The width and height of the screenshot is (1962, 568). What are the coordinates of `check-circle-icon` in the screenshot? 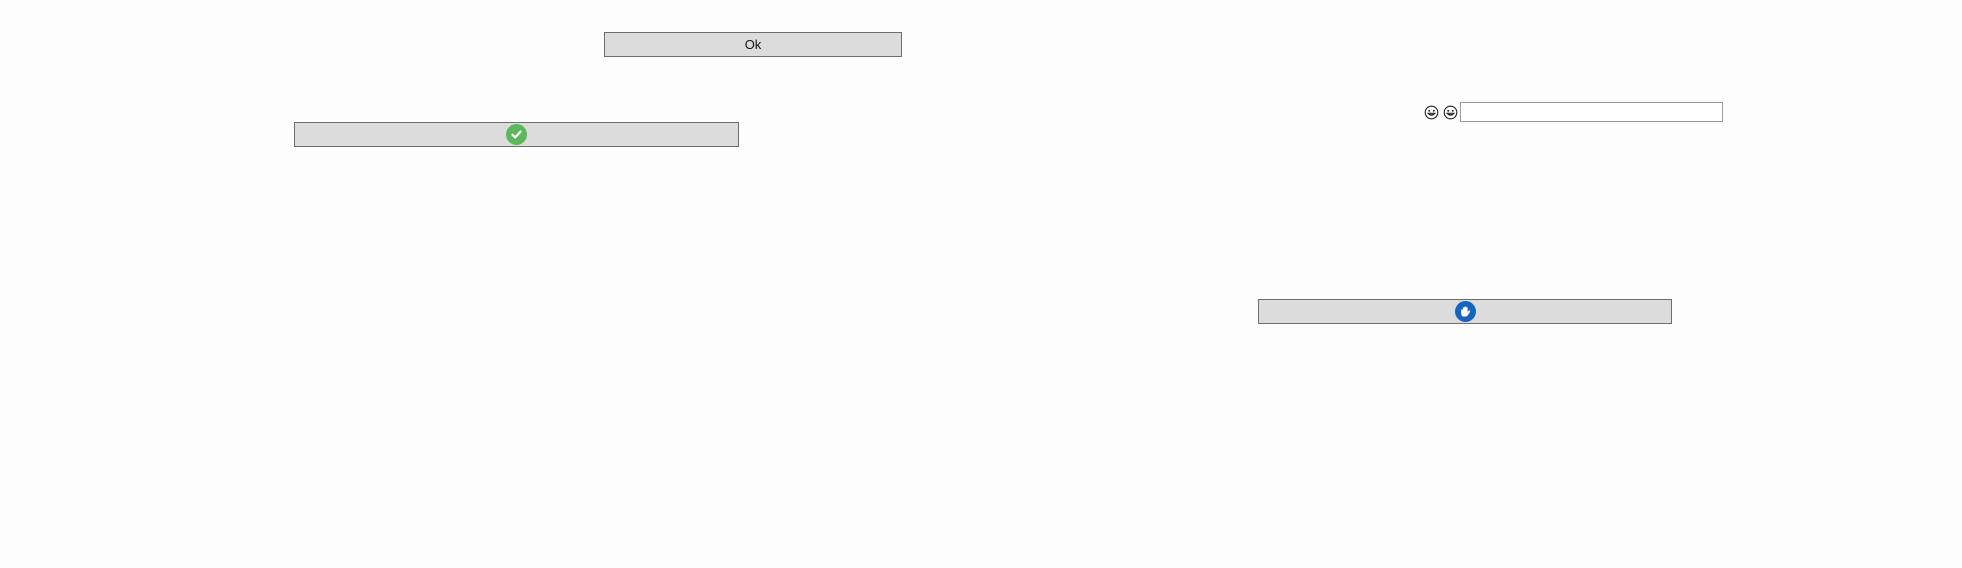 It's located at (516, 134).